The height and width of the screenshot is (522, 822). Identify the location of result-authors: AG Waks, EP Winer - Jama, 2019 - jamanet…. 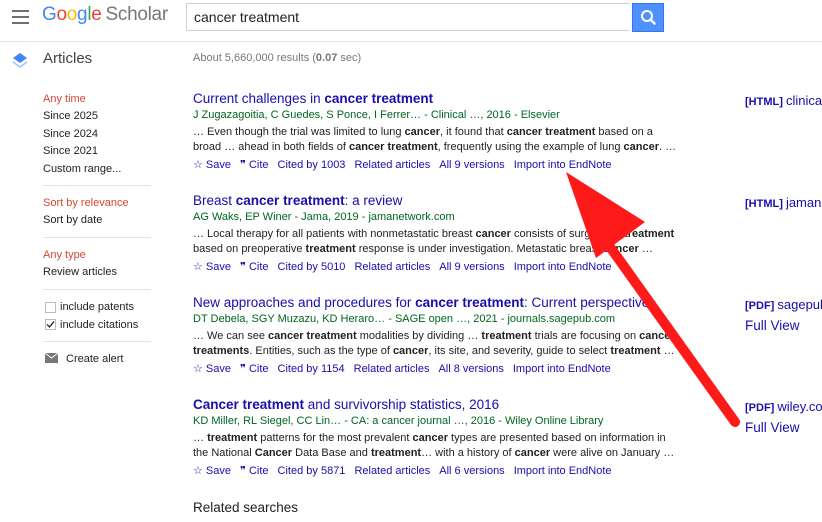
(324, 217).